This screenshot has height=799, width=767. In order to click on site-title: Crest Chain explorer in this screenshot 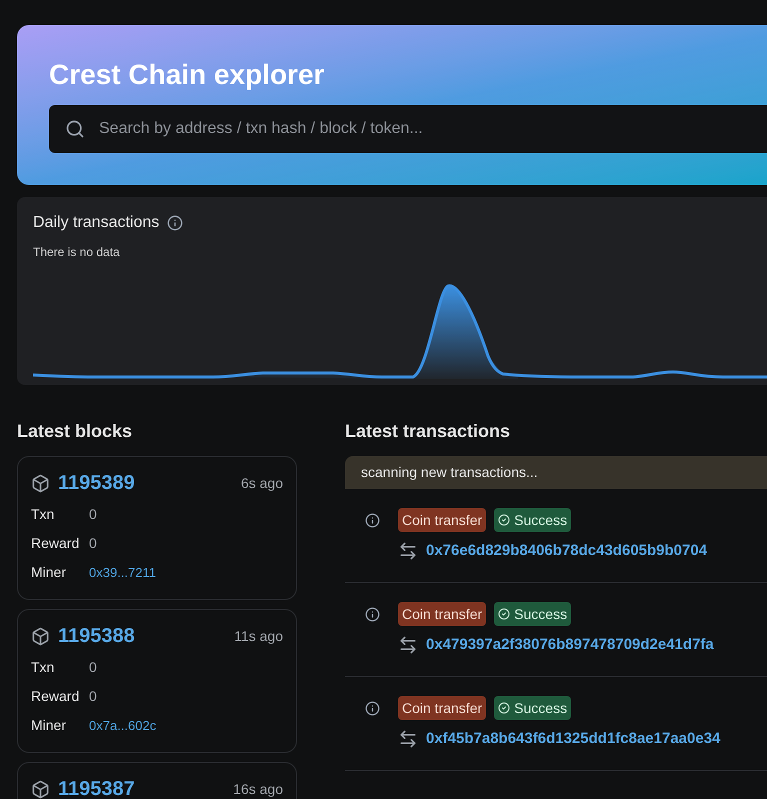, I will do `click(187, 75)`.